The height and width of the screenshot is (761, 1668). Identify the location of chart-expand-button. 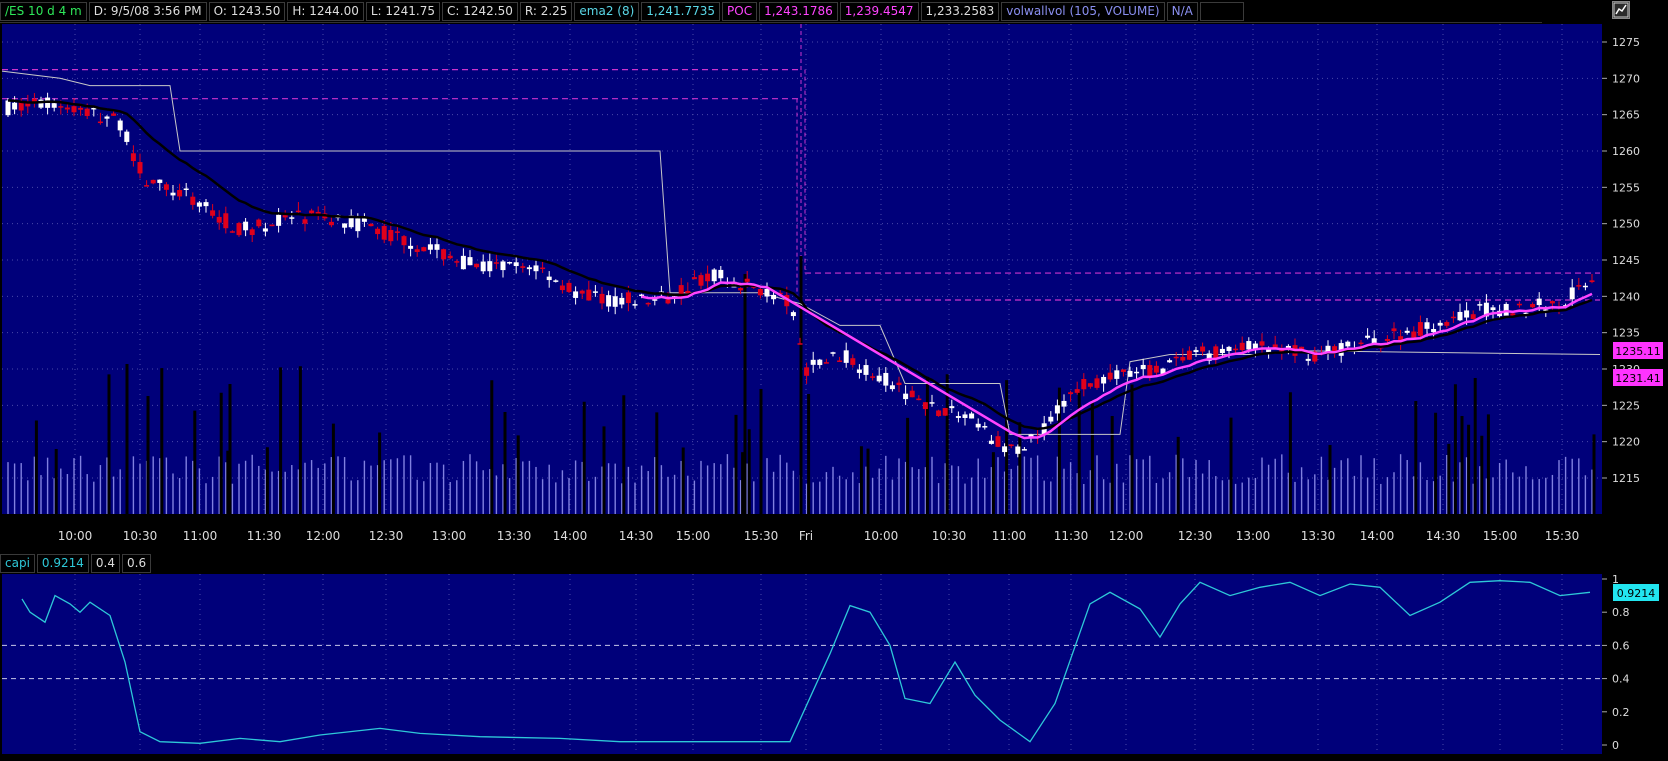
(1621, 10).